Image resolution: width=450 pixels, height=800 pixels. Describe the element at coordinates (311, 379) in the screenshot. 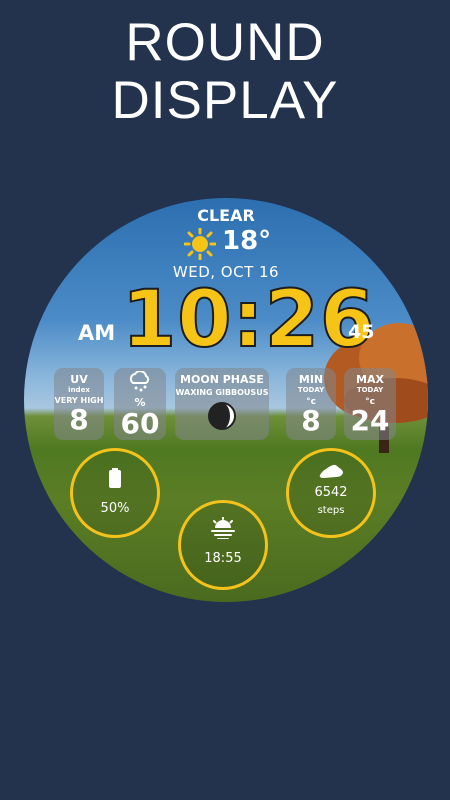

I see `min-title: MIN` at that location.